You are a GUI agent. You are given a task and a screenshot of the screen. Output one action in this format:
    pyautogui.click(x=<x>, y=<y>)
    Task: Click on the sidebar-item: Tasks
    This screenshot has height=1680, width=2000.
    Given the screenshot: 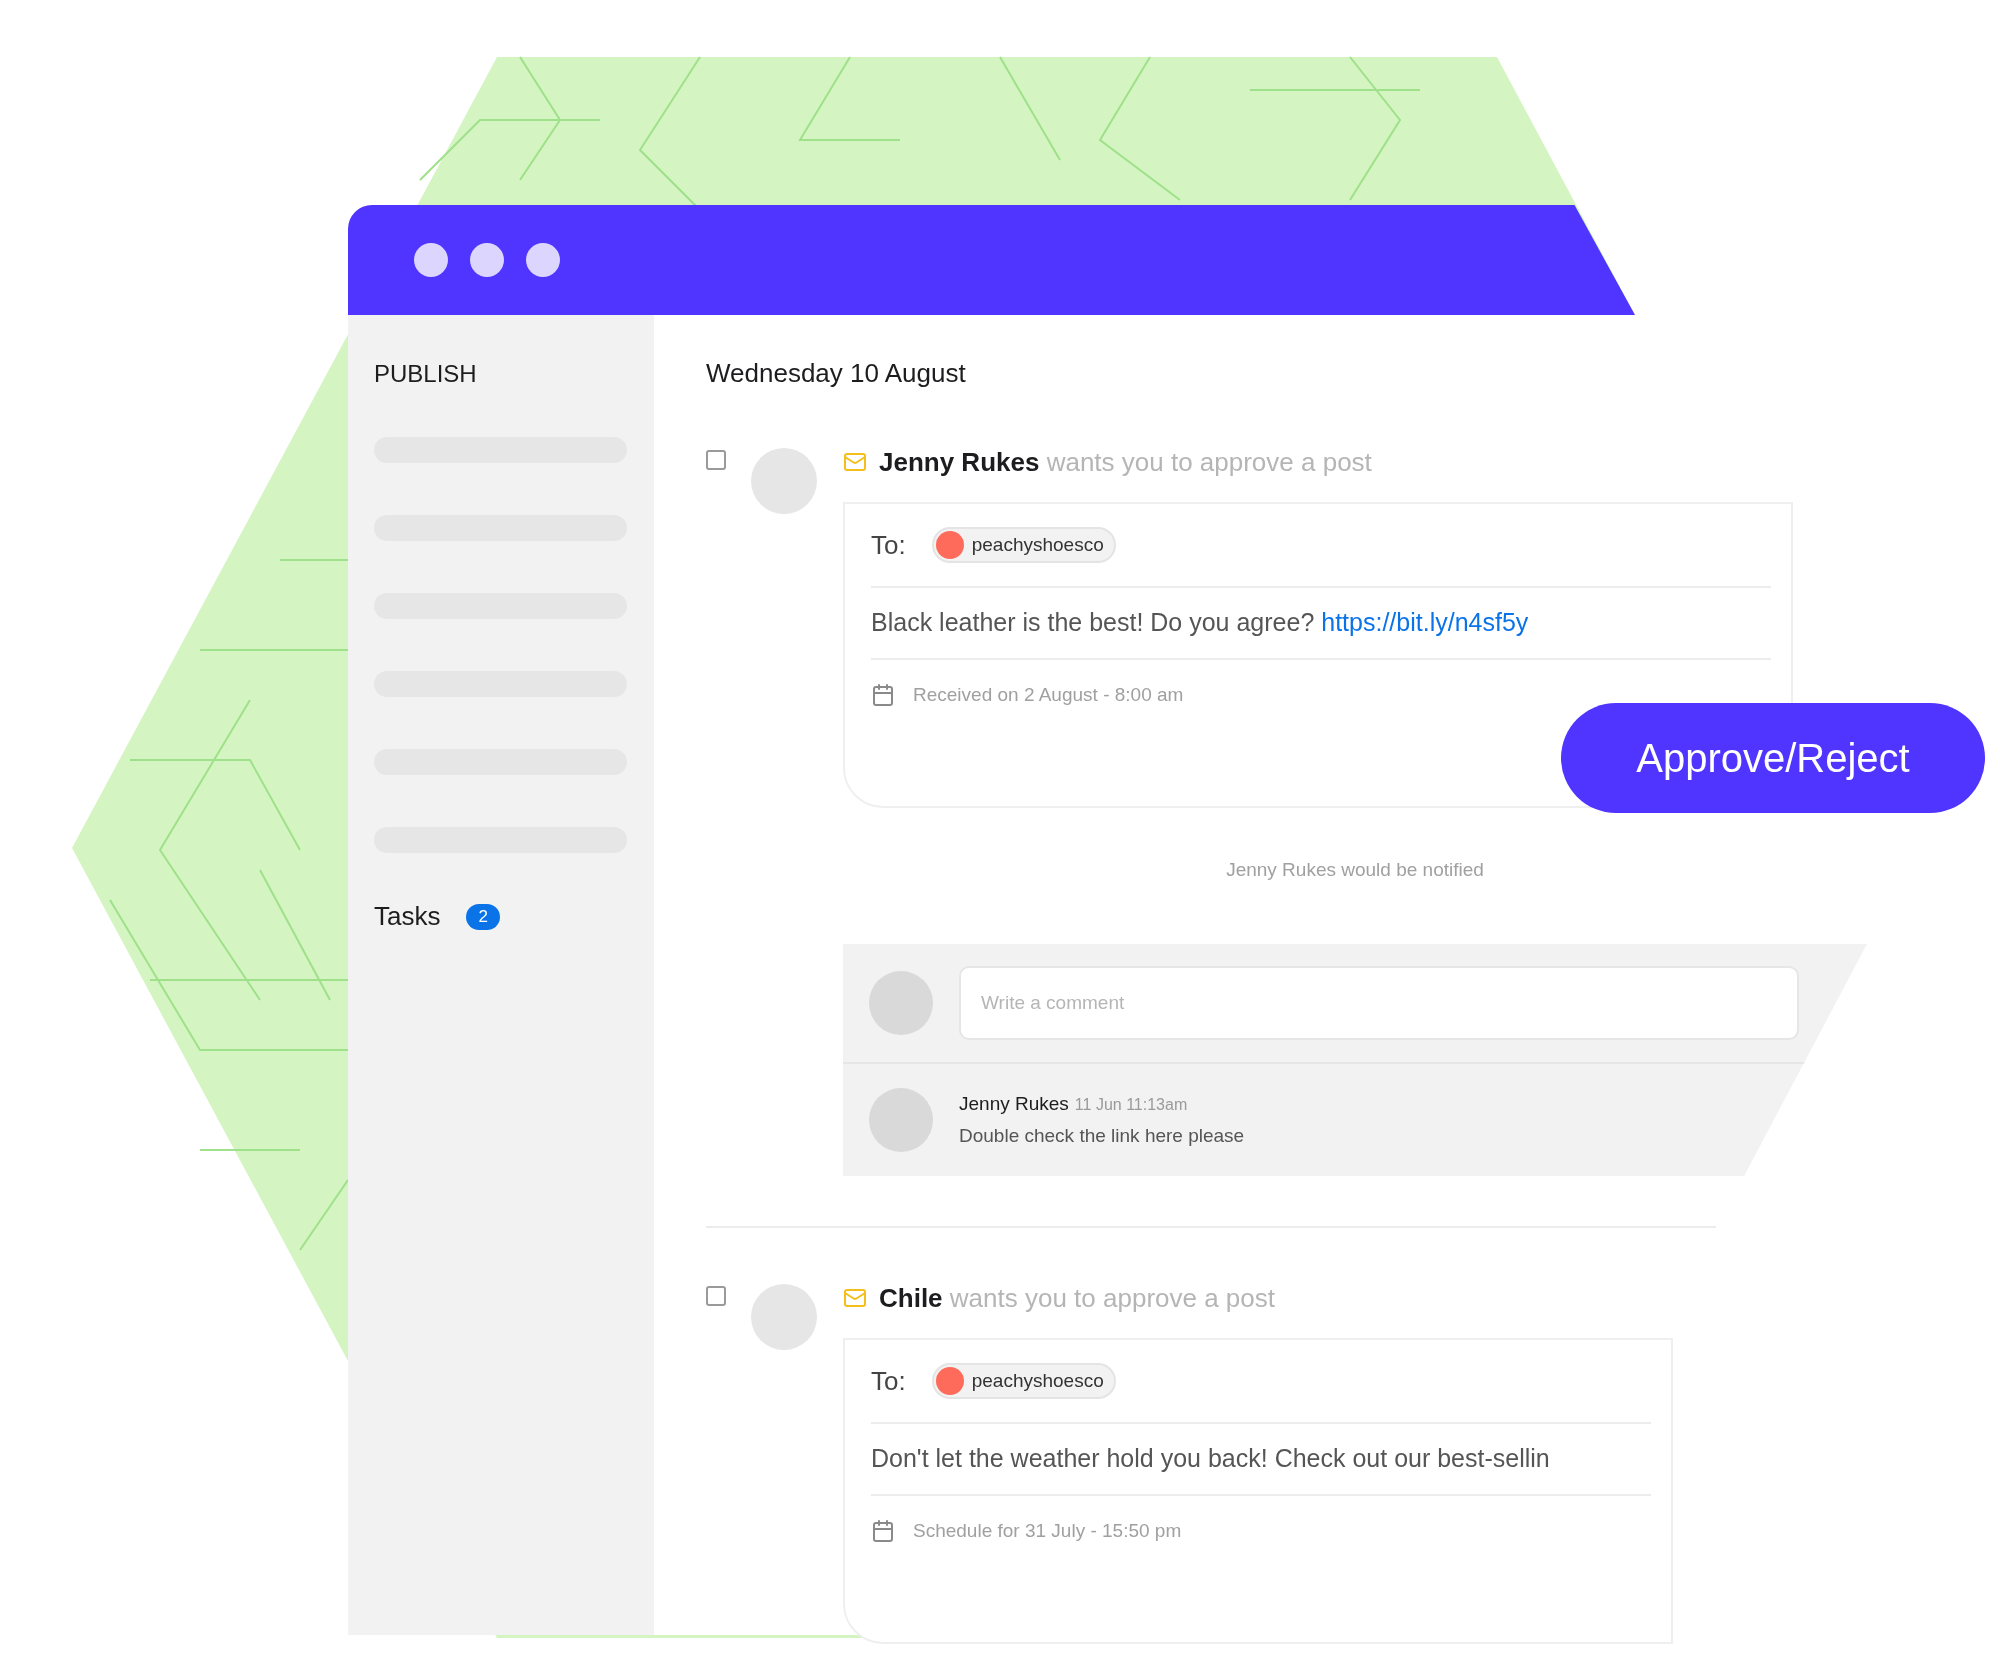 What is the action you would take?
    pyautogui.click(x=407, y=916)
    